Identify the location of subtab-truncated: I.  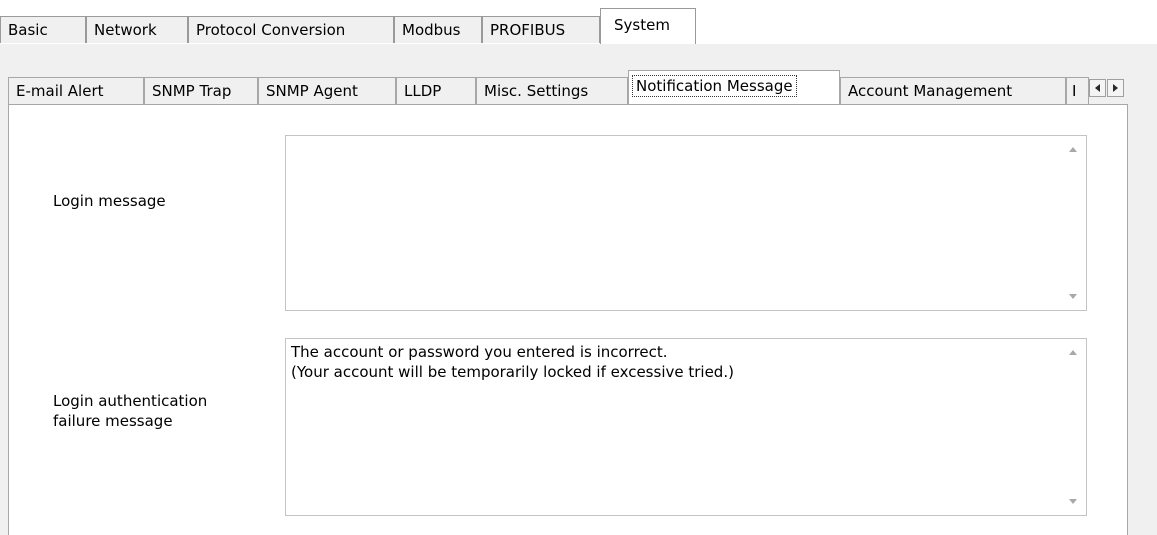
(1077, 90).